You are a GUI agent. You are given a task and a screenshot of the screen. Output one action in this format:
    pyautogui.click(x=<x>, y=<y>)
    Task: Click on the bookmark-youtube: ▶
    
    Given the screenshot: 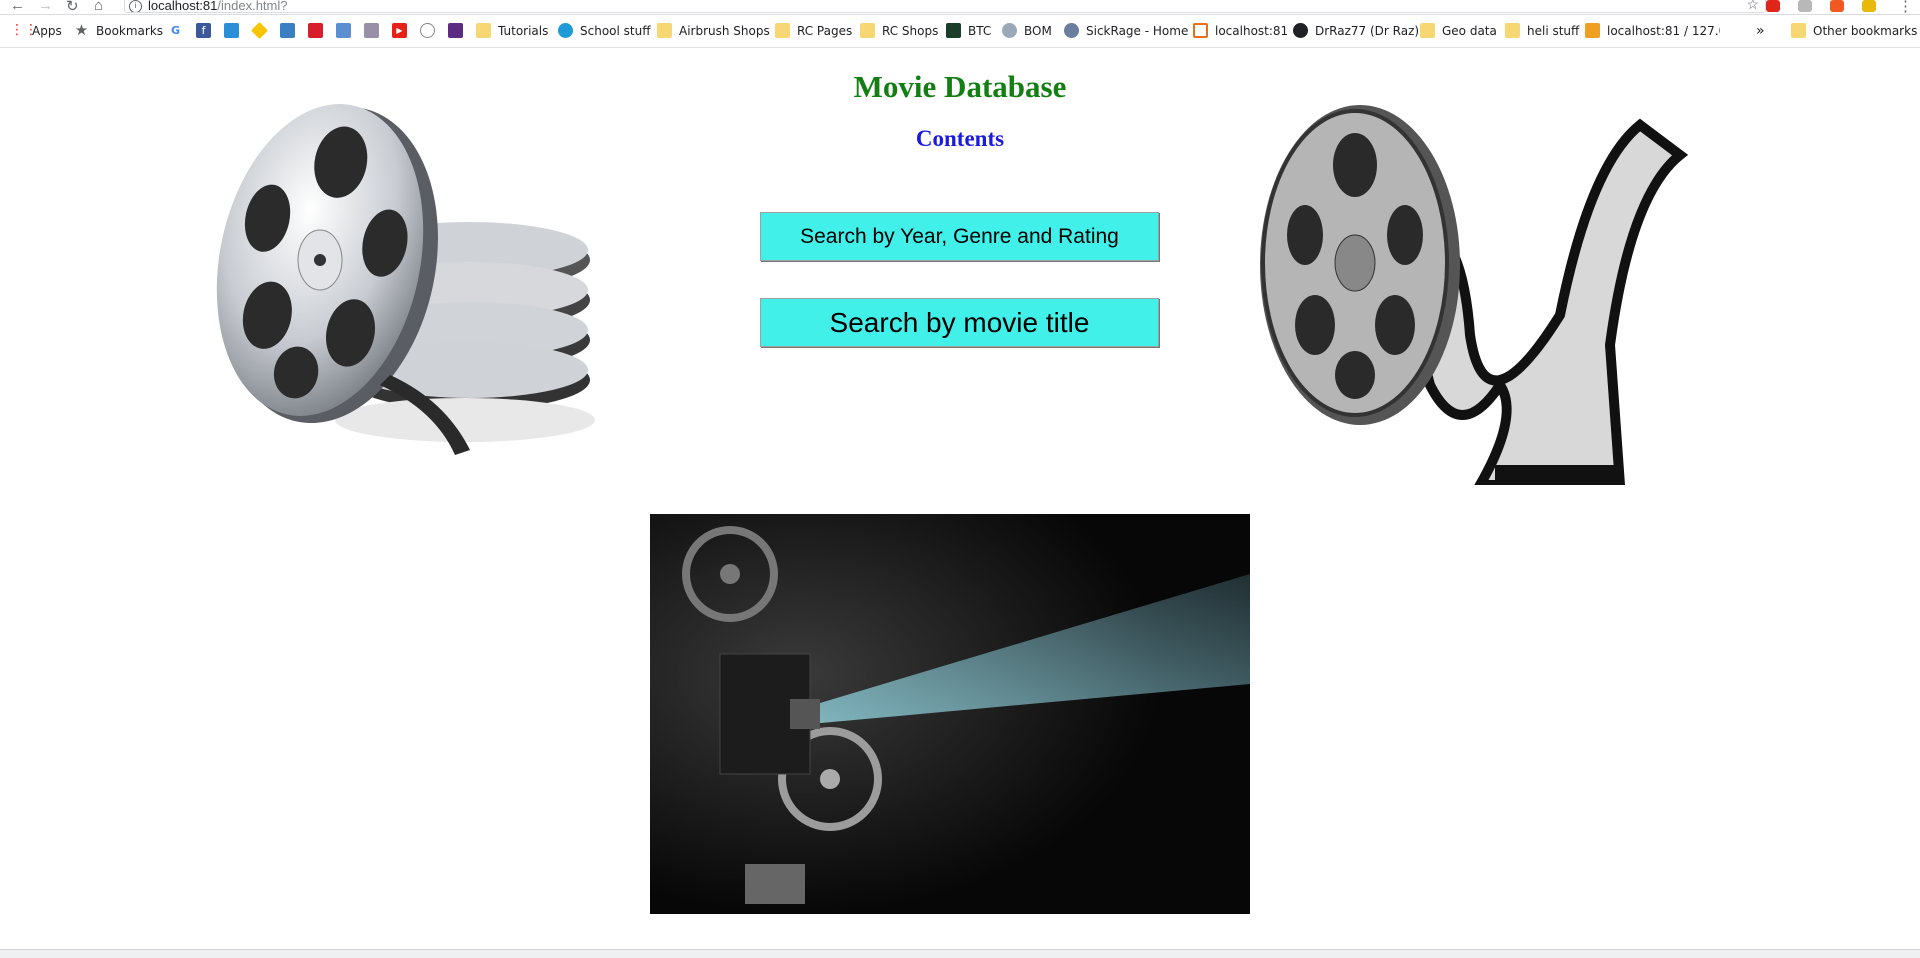 What is the action you would take?
    pyautogui.click(x=403, y=31)
    